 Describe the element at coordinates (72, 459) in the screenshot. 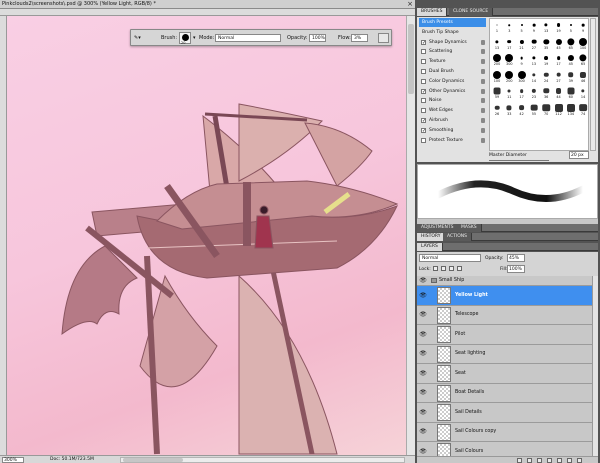

I see `doc-info: Doc: 50.1M/723.5M` at that location.